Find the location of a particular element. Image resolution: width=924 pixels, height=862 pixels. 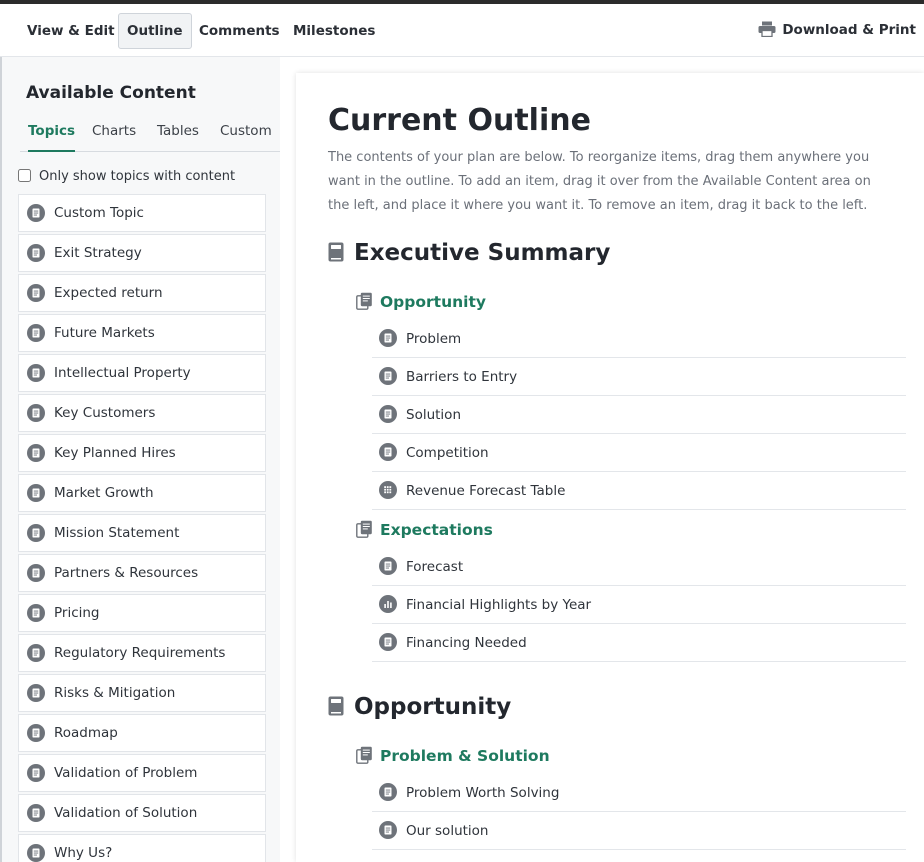

topic-item-risks-and-mitigation: Risks & Mitigation is located at coordinates (142, 693).